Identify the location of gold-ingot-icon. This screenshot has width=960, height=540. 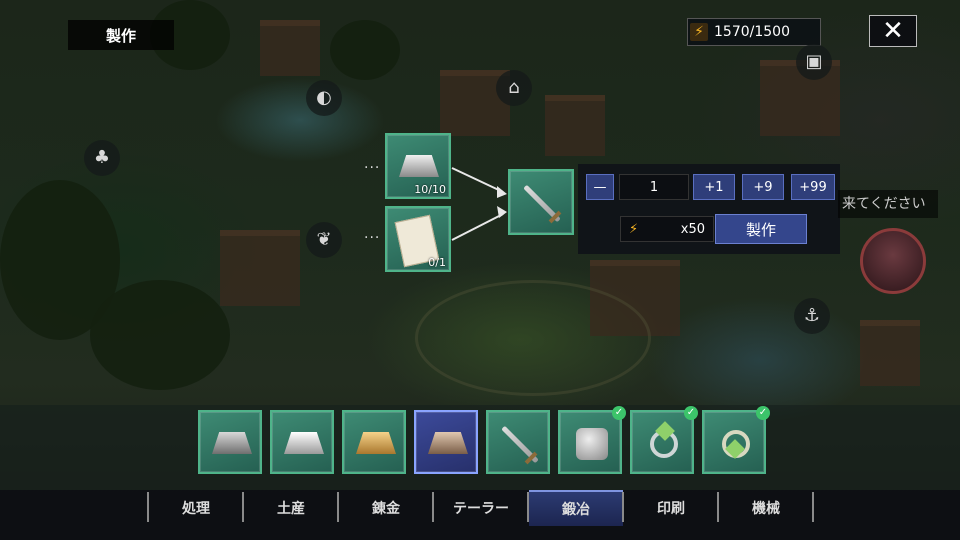
(376, 443).